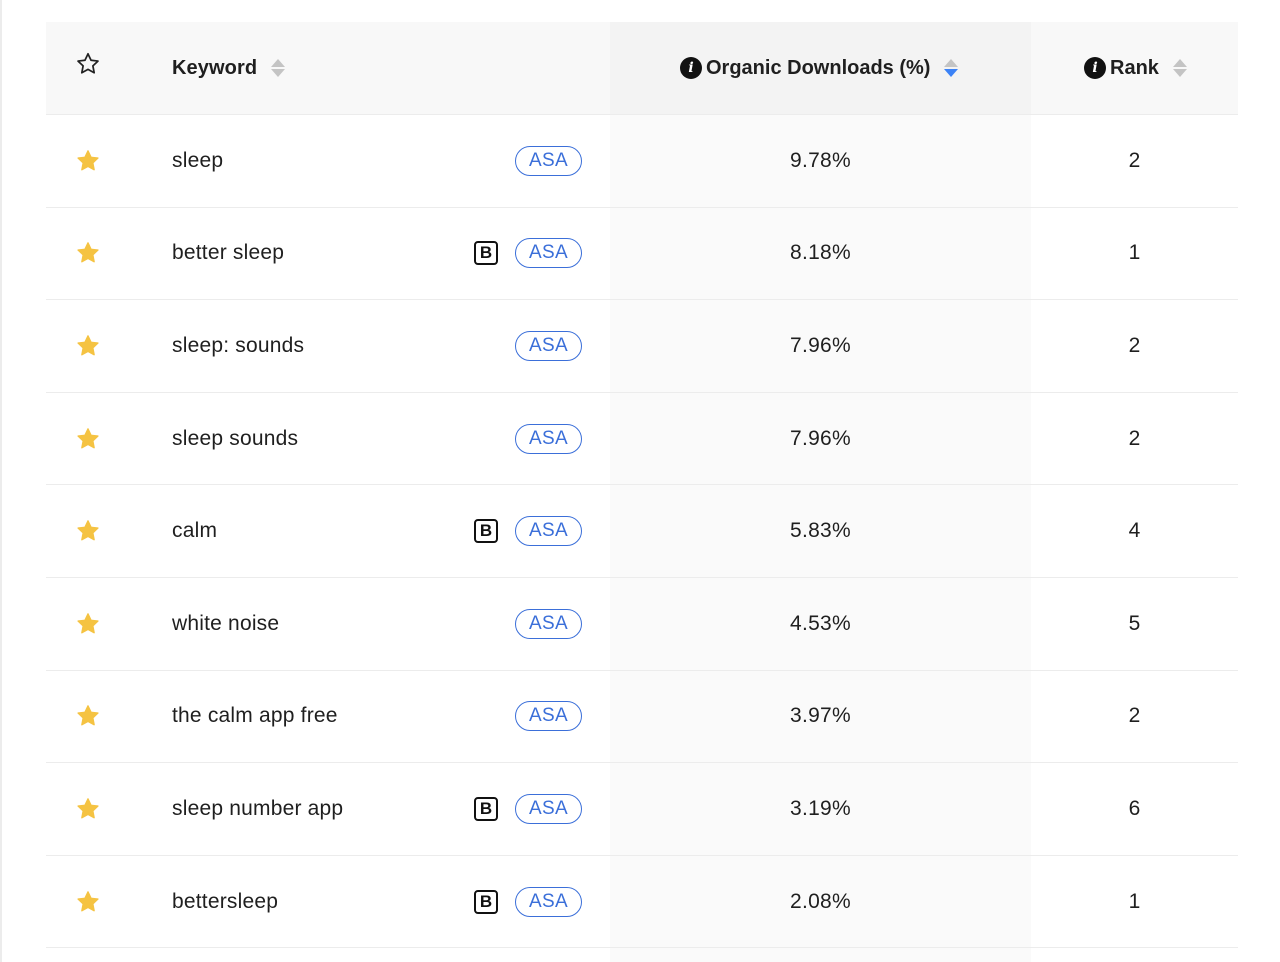 The height and width of the screenshot is (962, 1280). Describe the element at coordinates (228, 254) in the screenshot. I see `keyword-cell: better sleep` at that location.